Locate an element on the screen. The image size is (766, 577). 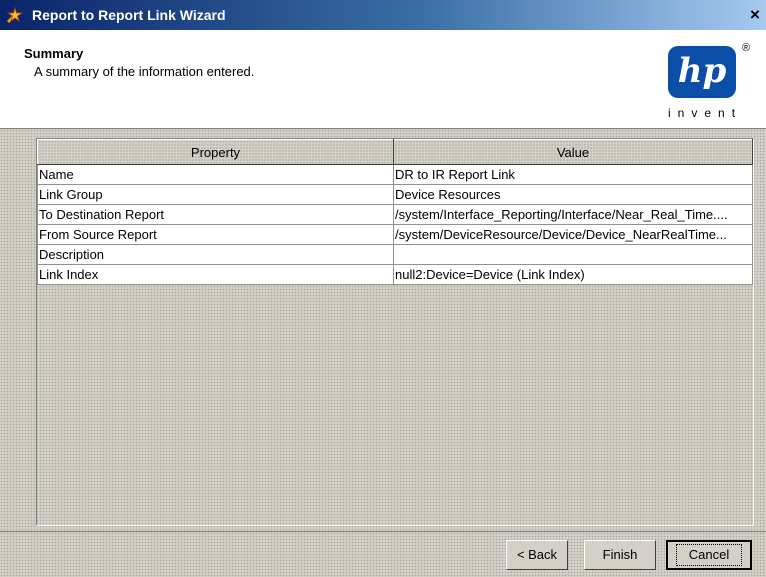
table-row: Name DR to IR Report Link is located at coordinates (395, 174).